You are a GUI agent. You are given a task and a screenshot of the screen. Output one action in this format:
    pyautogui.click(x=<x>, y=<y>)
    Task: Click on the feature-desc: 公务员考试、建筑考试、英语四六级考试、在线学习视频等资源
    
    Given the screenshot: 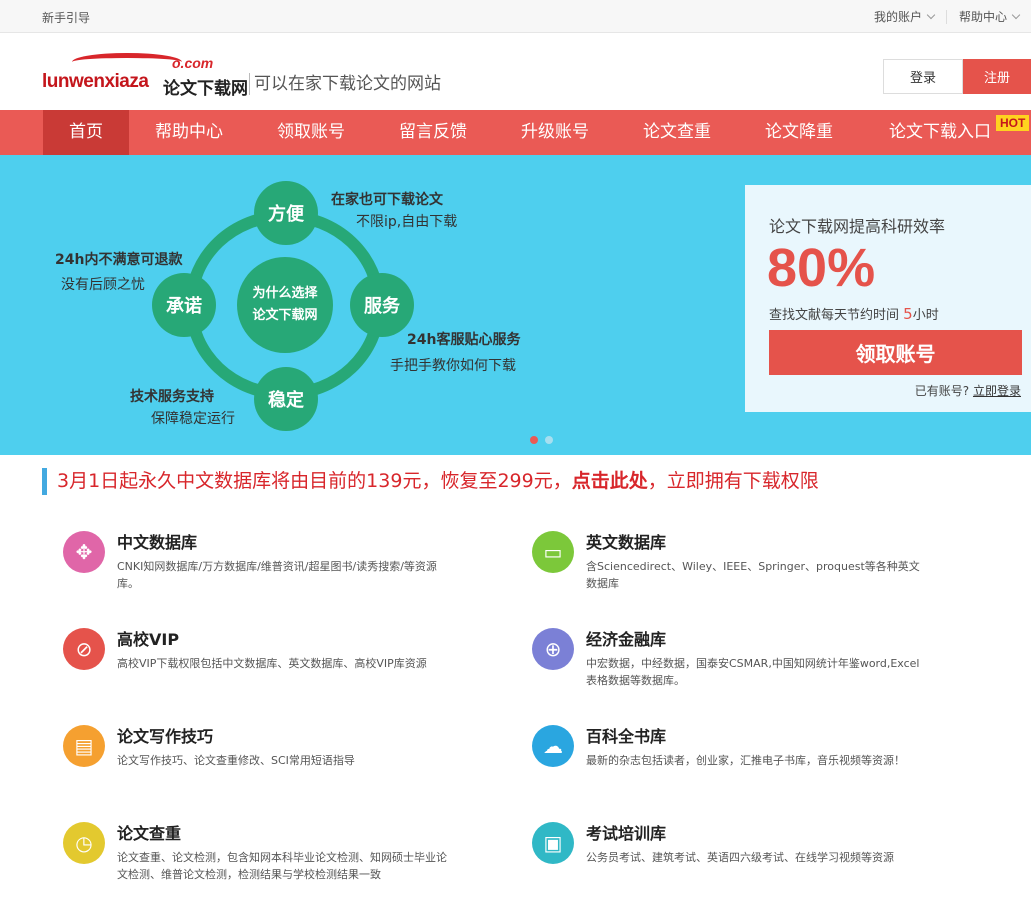 What is the action you would take?
    pyautogui.click(x=740, y=857)
    